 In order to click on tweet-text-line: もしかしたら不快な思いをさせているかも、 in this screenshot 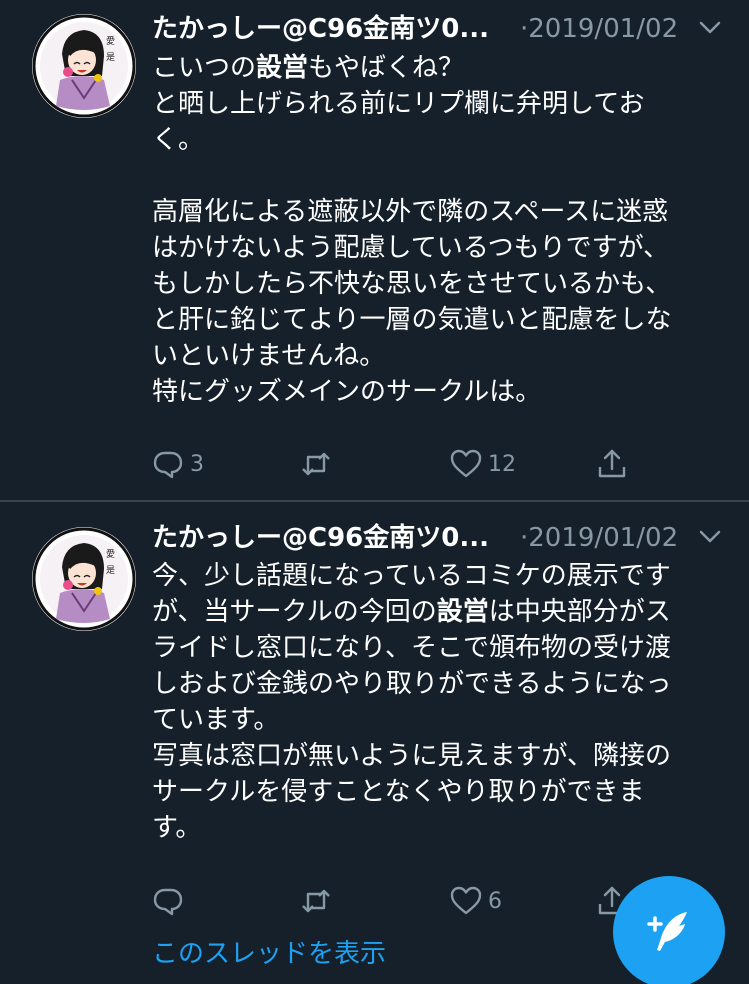, I will do `click(442, 284)`.